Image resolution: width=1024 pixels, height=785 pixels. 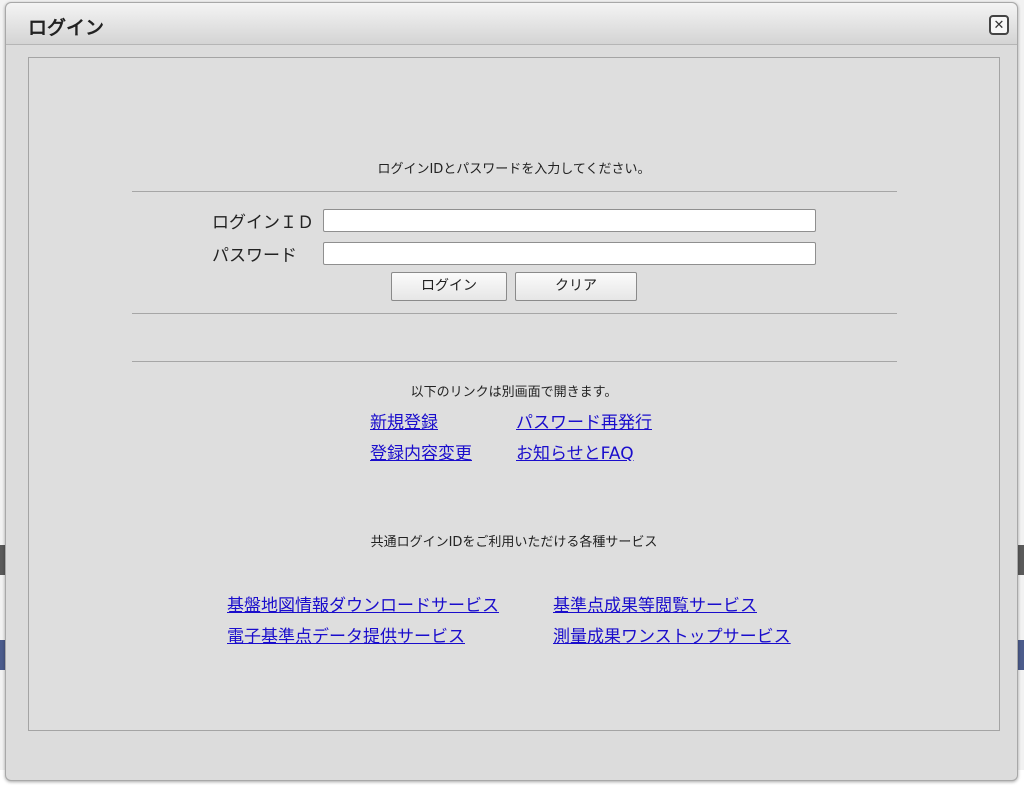 I want to click on login-id-label: ログインＩＤ, so click(x=263, y=223).